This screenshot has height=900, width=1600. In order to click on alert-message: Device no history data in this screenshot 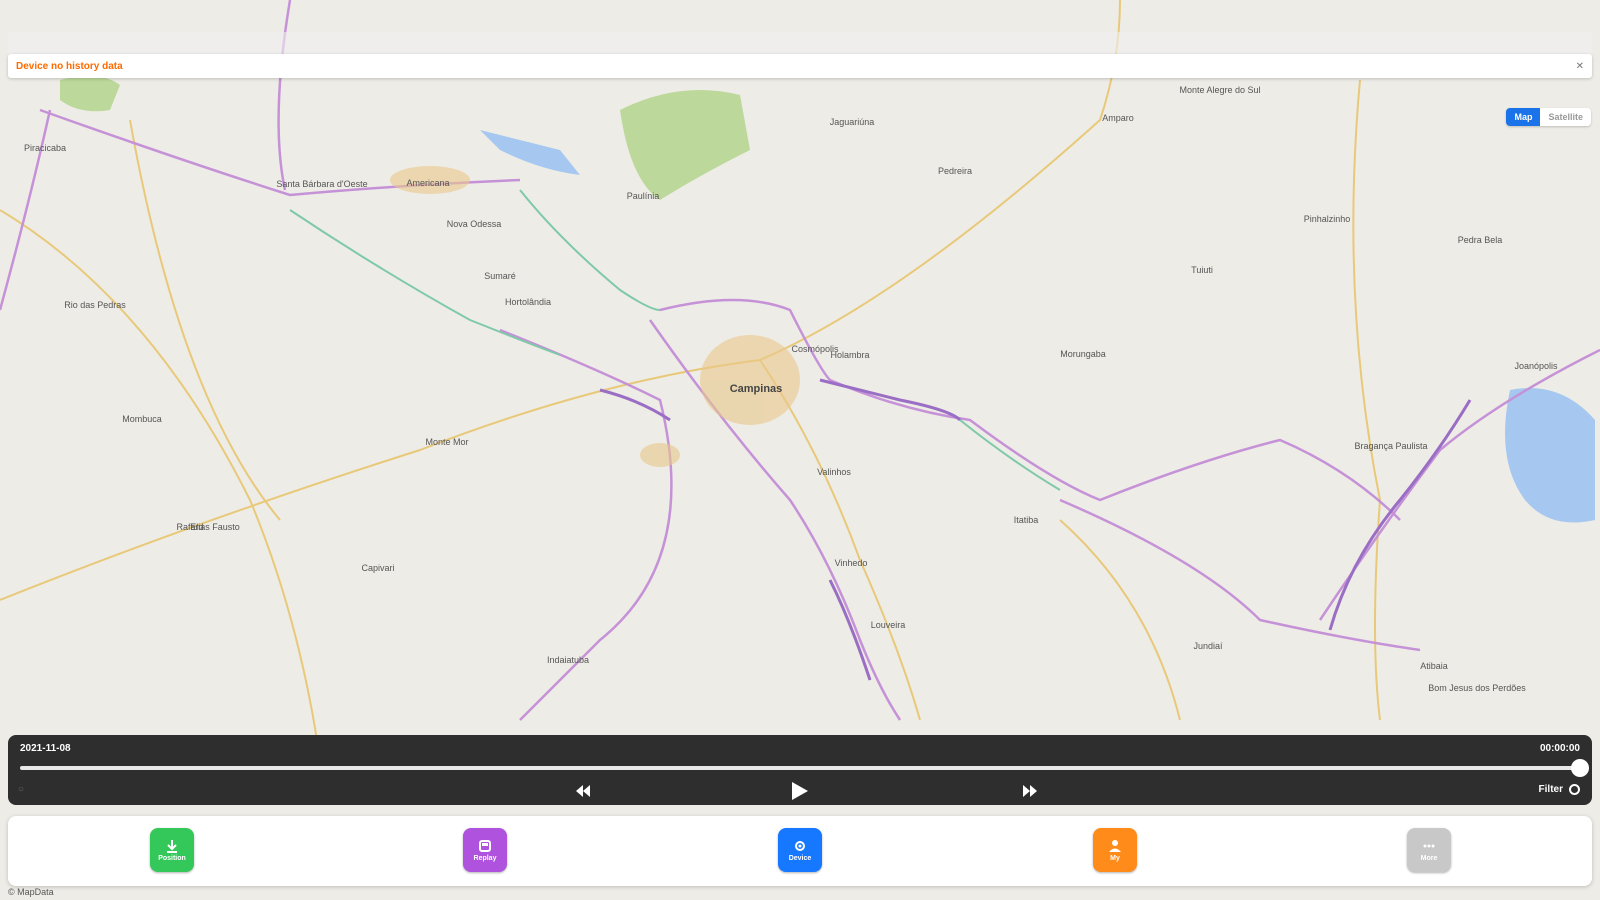, I will do `click(69, 66)`.